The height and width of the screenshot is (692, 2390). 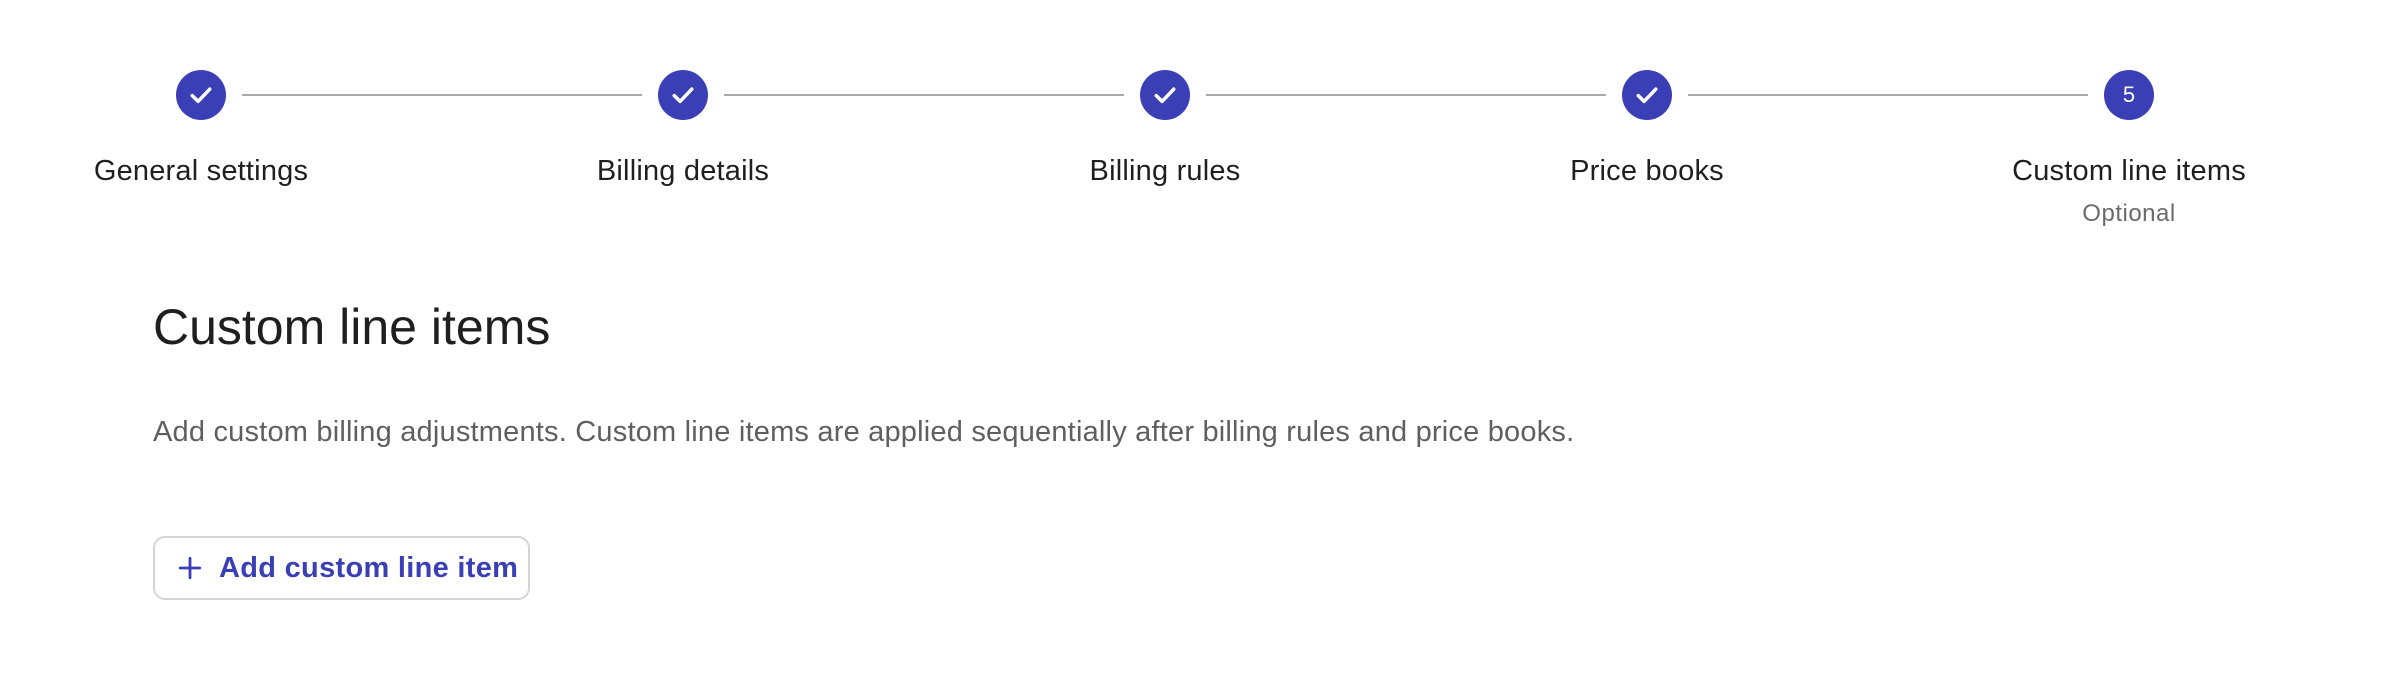 I want to click on step-label: Billing details, so click(x=683, y=171).